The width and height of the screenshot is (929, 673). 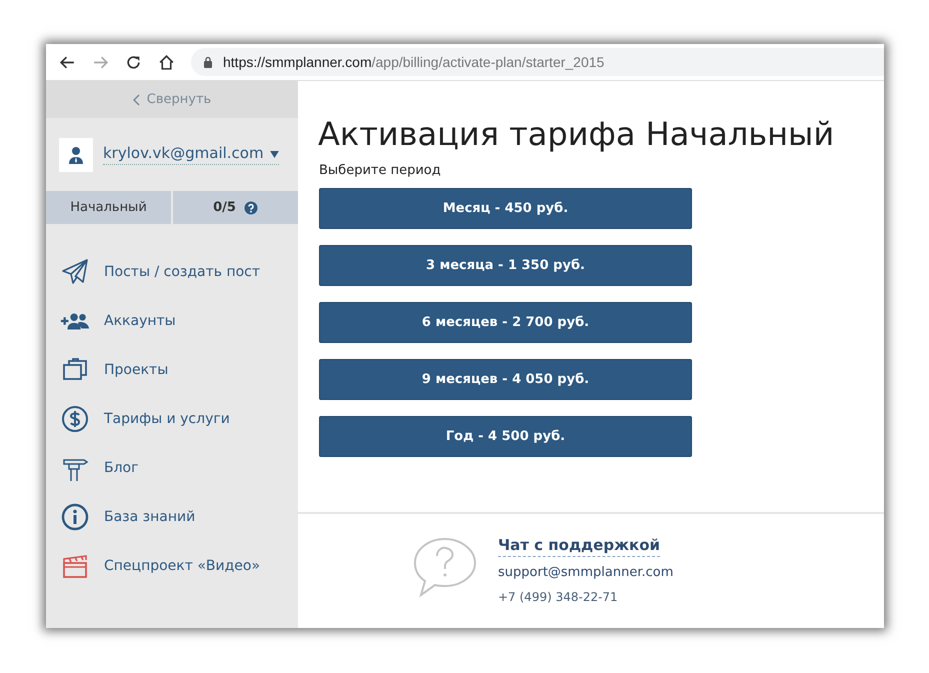 I want to click on paper-plane-icon, so click(x=75, y=272).